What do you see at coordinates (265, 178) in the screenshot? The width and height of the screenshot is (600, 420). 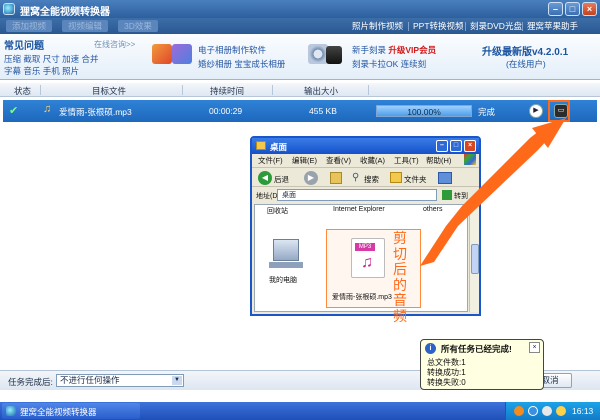 I see `back-icon: ◀` at bounding box center [265, 178].